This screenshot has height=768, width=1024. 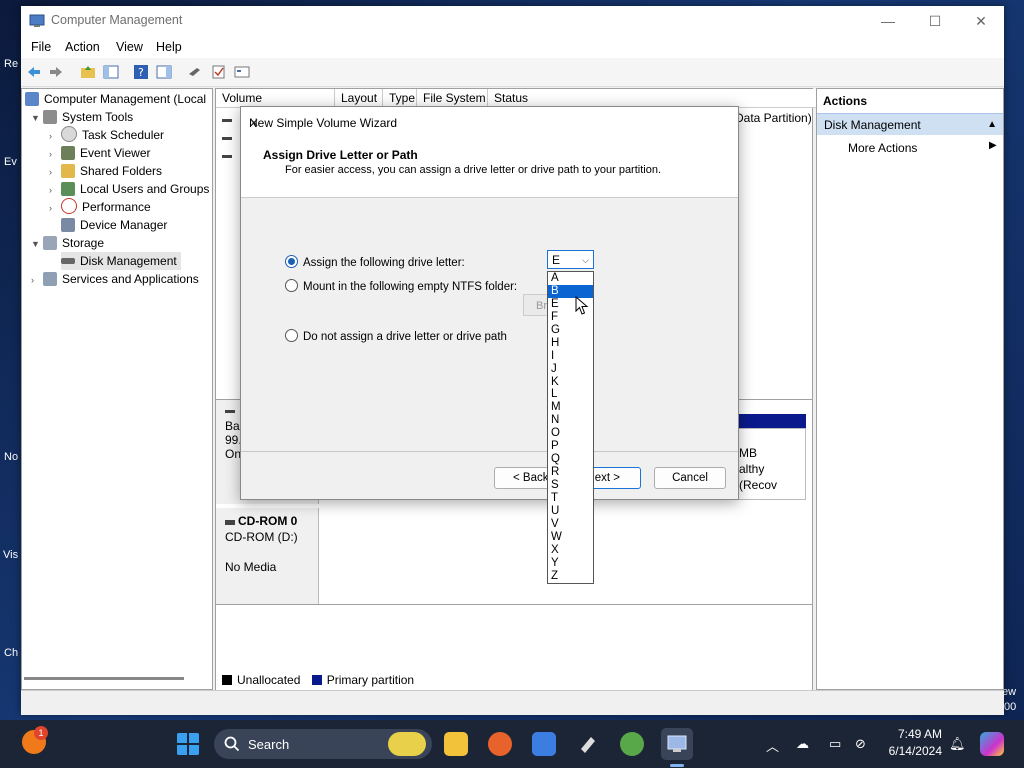 I want to click on radio-assign-letter: Assign the following drive letter:, so click(x=375, y=262).